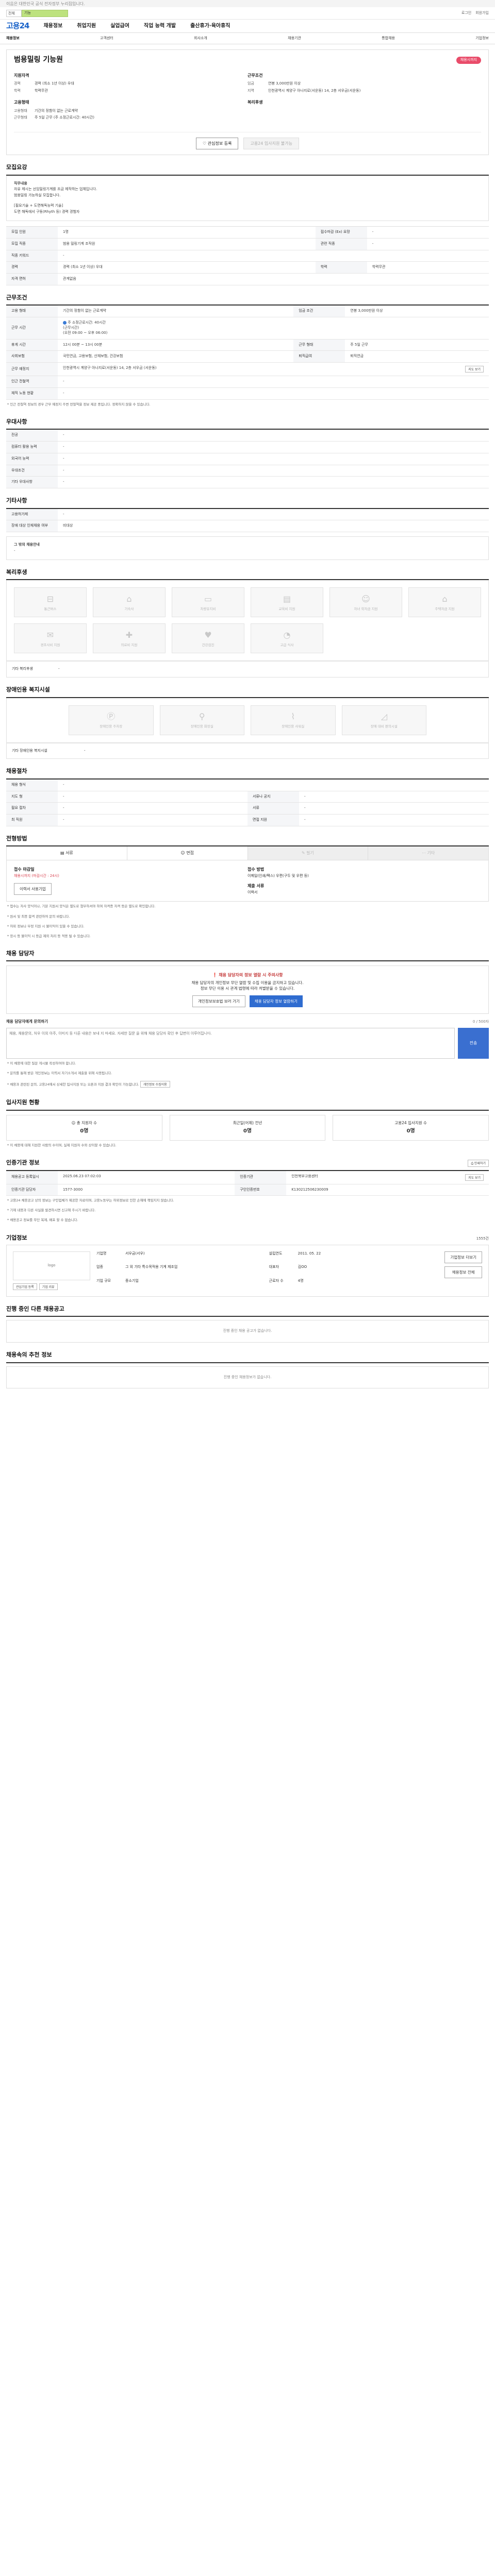 This screenshot has height=2576, width=495. Describe the element at coordinates (187, 853) in the screenshot. I see `tab-interview: ☺ 면접` at that location.